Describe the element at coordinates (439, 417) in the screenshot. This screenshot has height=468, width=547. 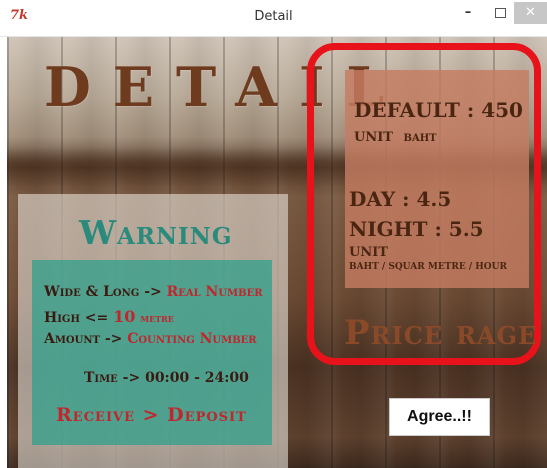
I see `agree-button: Agree..!!` at that location.